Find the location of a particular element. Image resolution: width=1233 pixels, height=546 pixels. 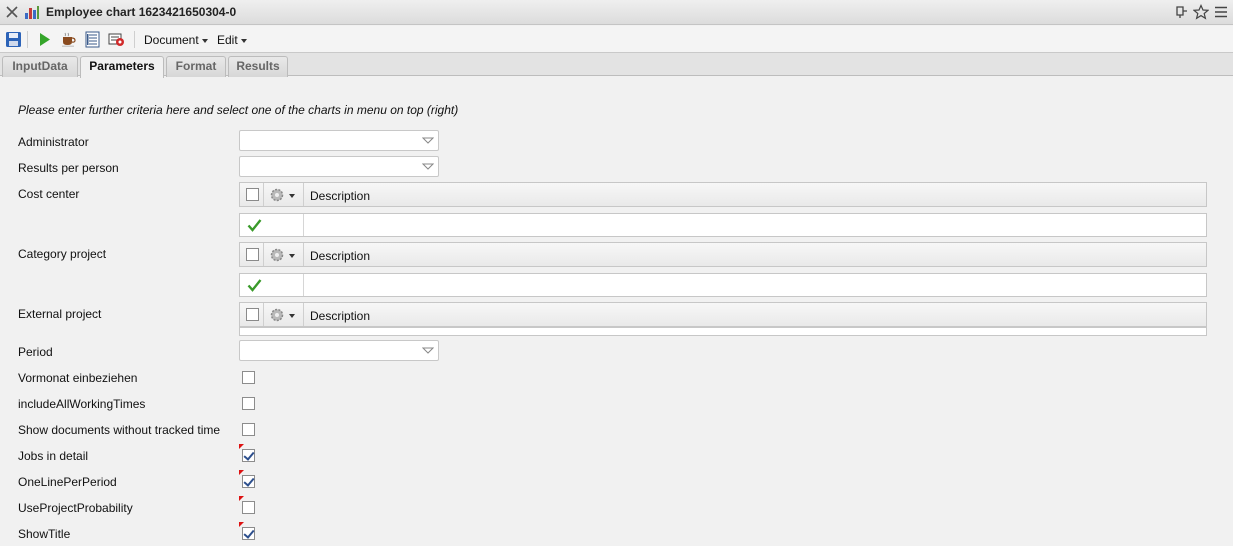

document-menu: Document is located at coordinates (176, 40).